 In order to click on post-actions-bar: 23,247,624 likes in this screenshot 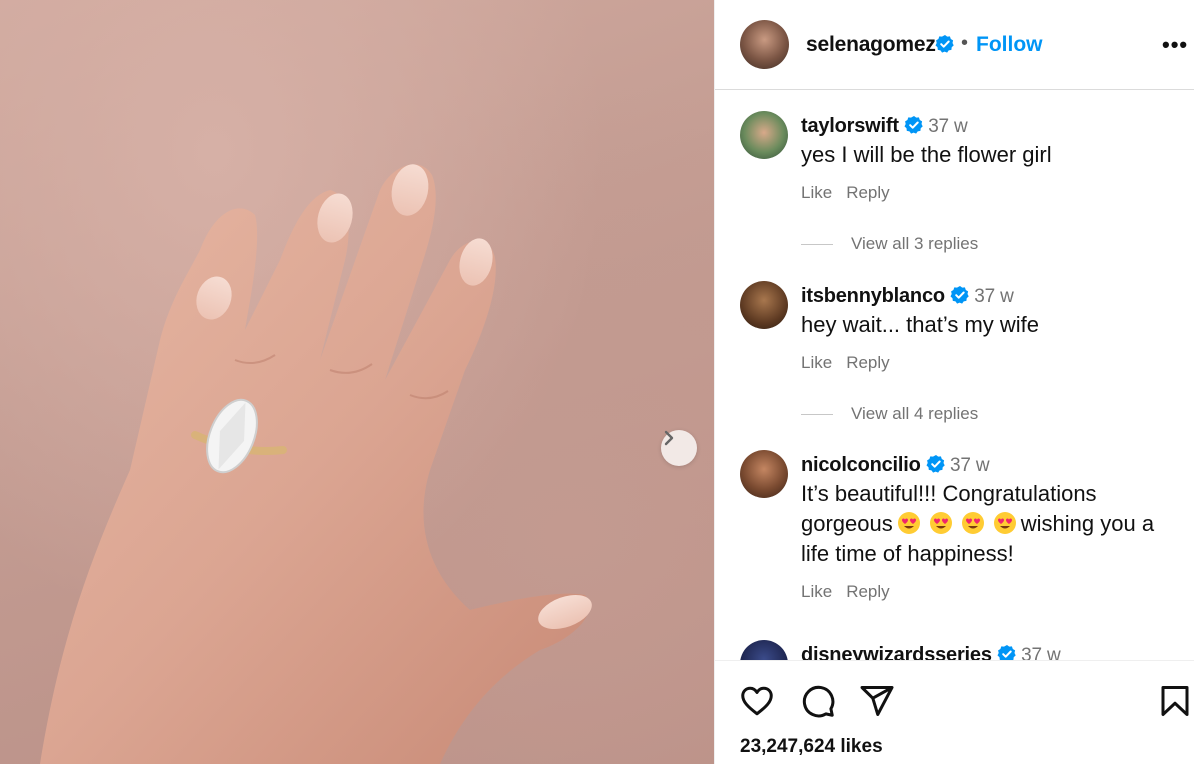, I will do `click(954, 712)`.